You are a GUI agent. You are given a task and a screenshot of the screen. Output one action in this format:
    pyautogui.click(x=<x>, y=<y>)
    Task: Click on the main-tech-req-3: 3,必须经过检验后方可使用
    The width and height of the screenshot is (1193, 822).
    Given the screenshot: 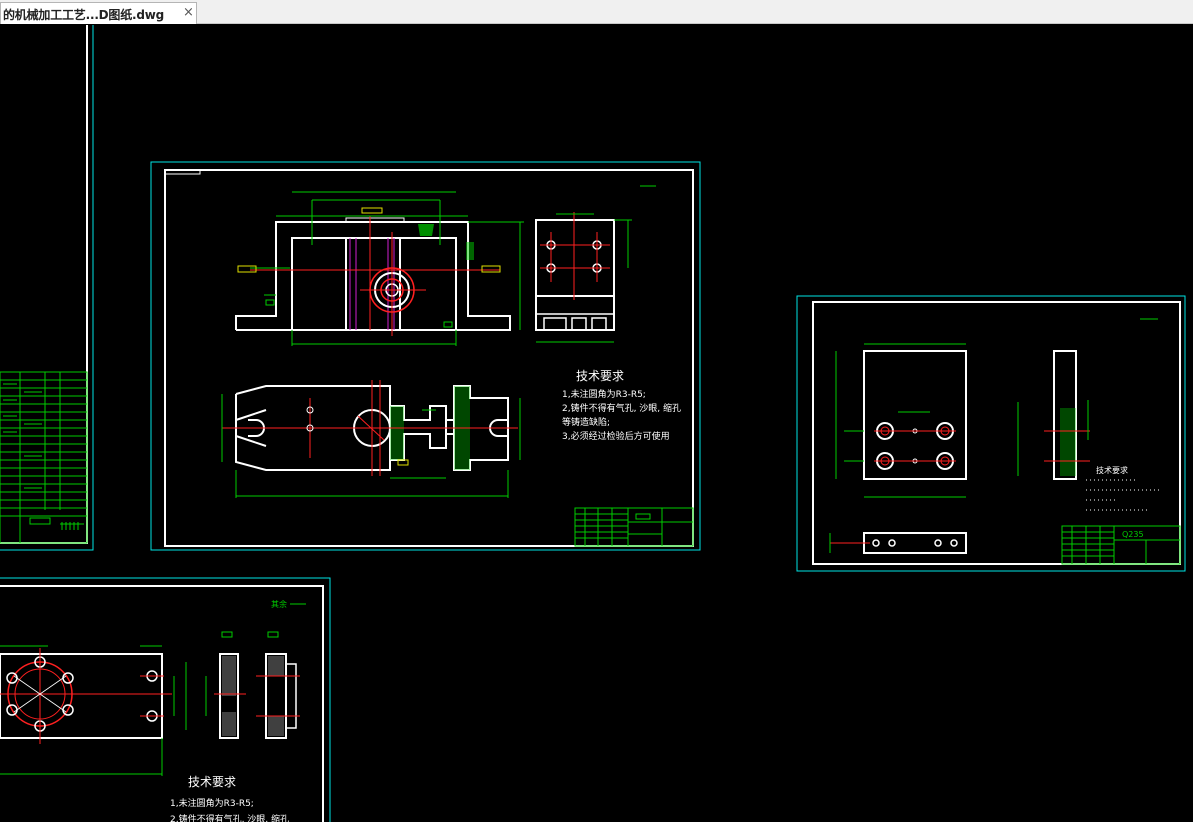 What is the action you would take?
    pyautogui.click(x=616, y=436)
    